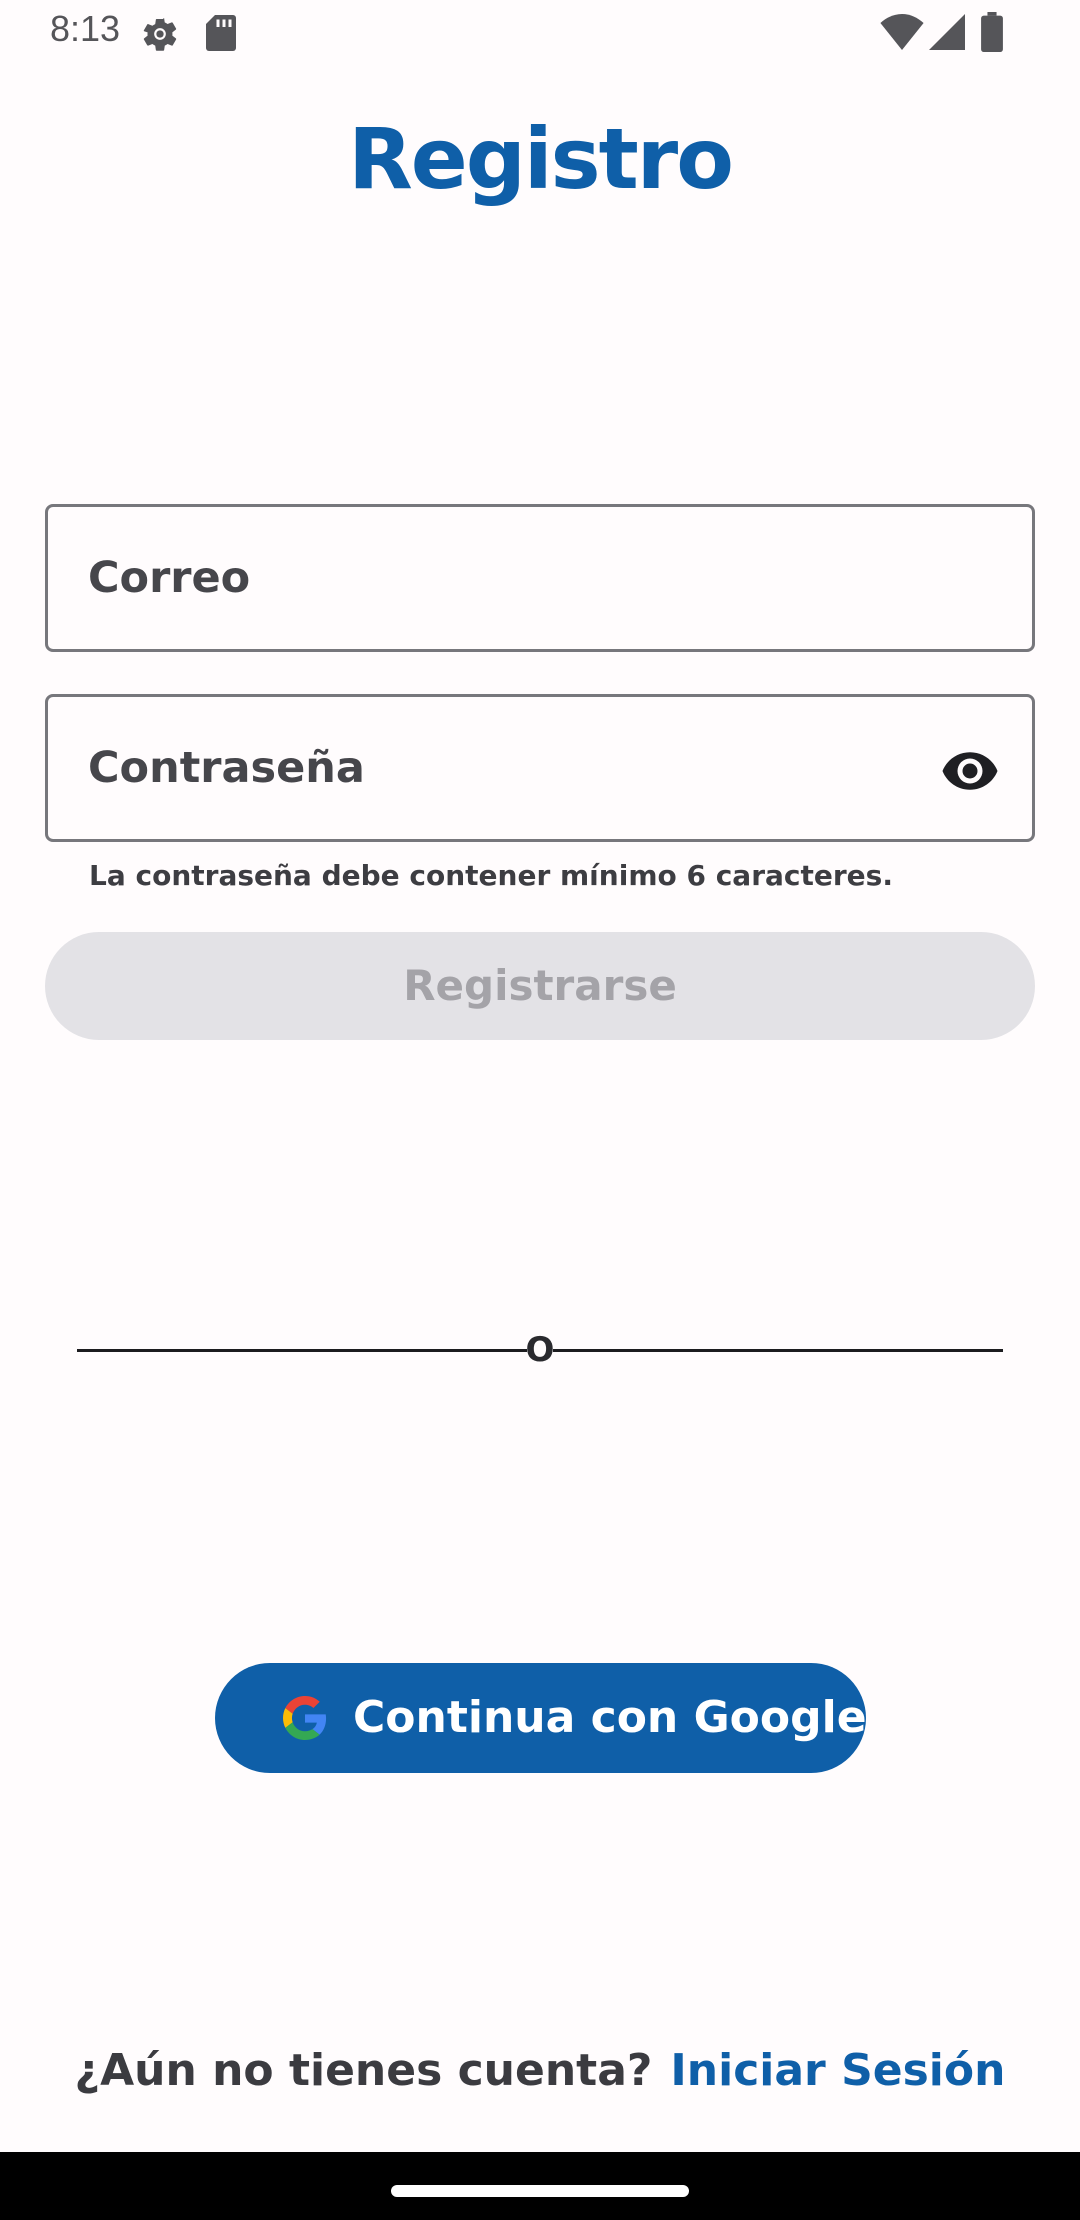 The width and height of the screenshot is (1080, 2220). I want to click on register-button: Registrarse, so click(540, 986).